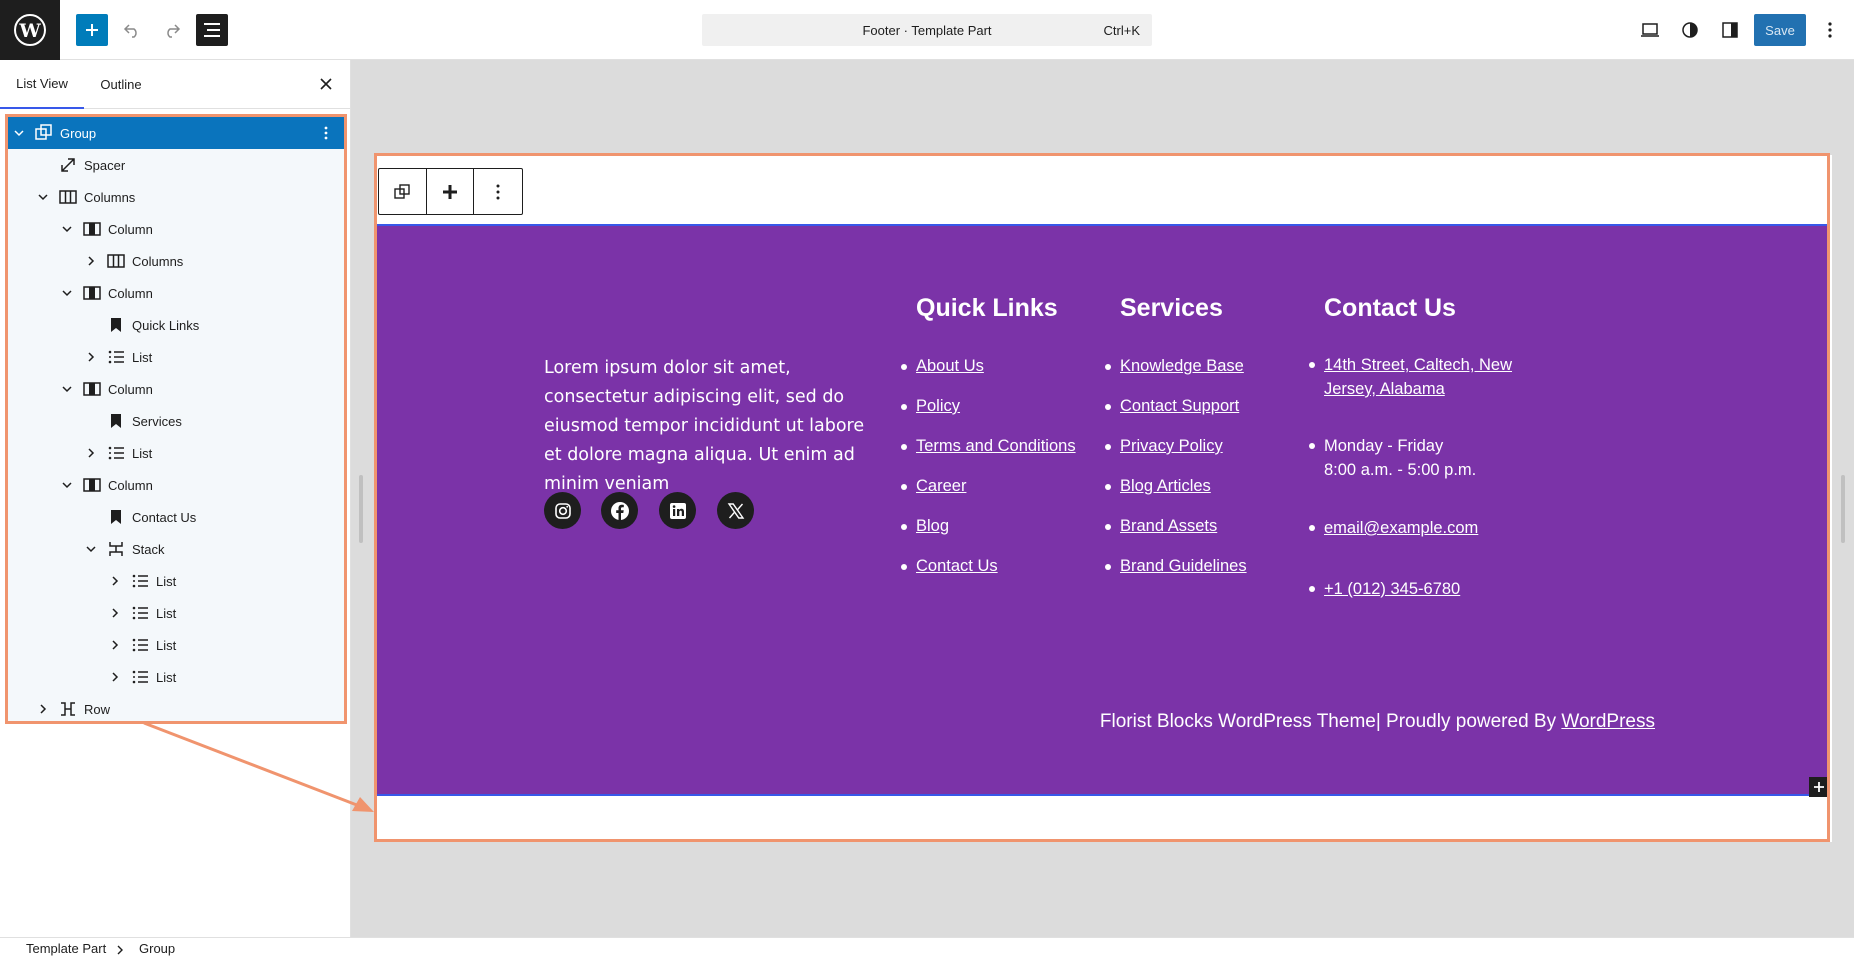 The height and width of the screenshot is (961, 1854). Describe the element at coordinates (66, 948) in the screenshot. I see `breadcrumb-template-part: Template Part` at that location.